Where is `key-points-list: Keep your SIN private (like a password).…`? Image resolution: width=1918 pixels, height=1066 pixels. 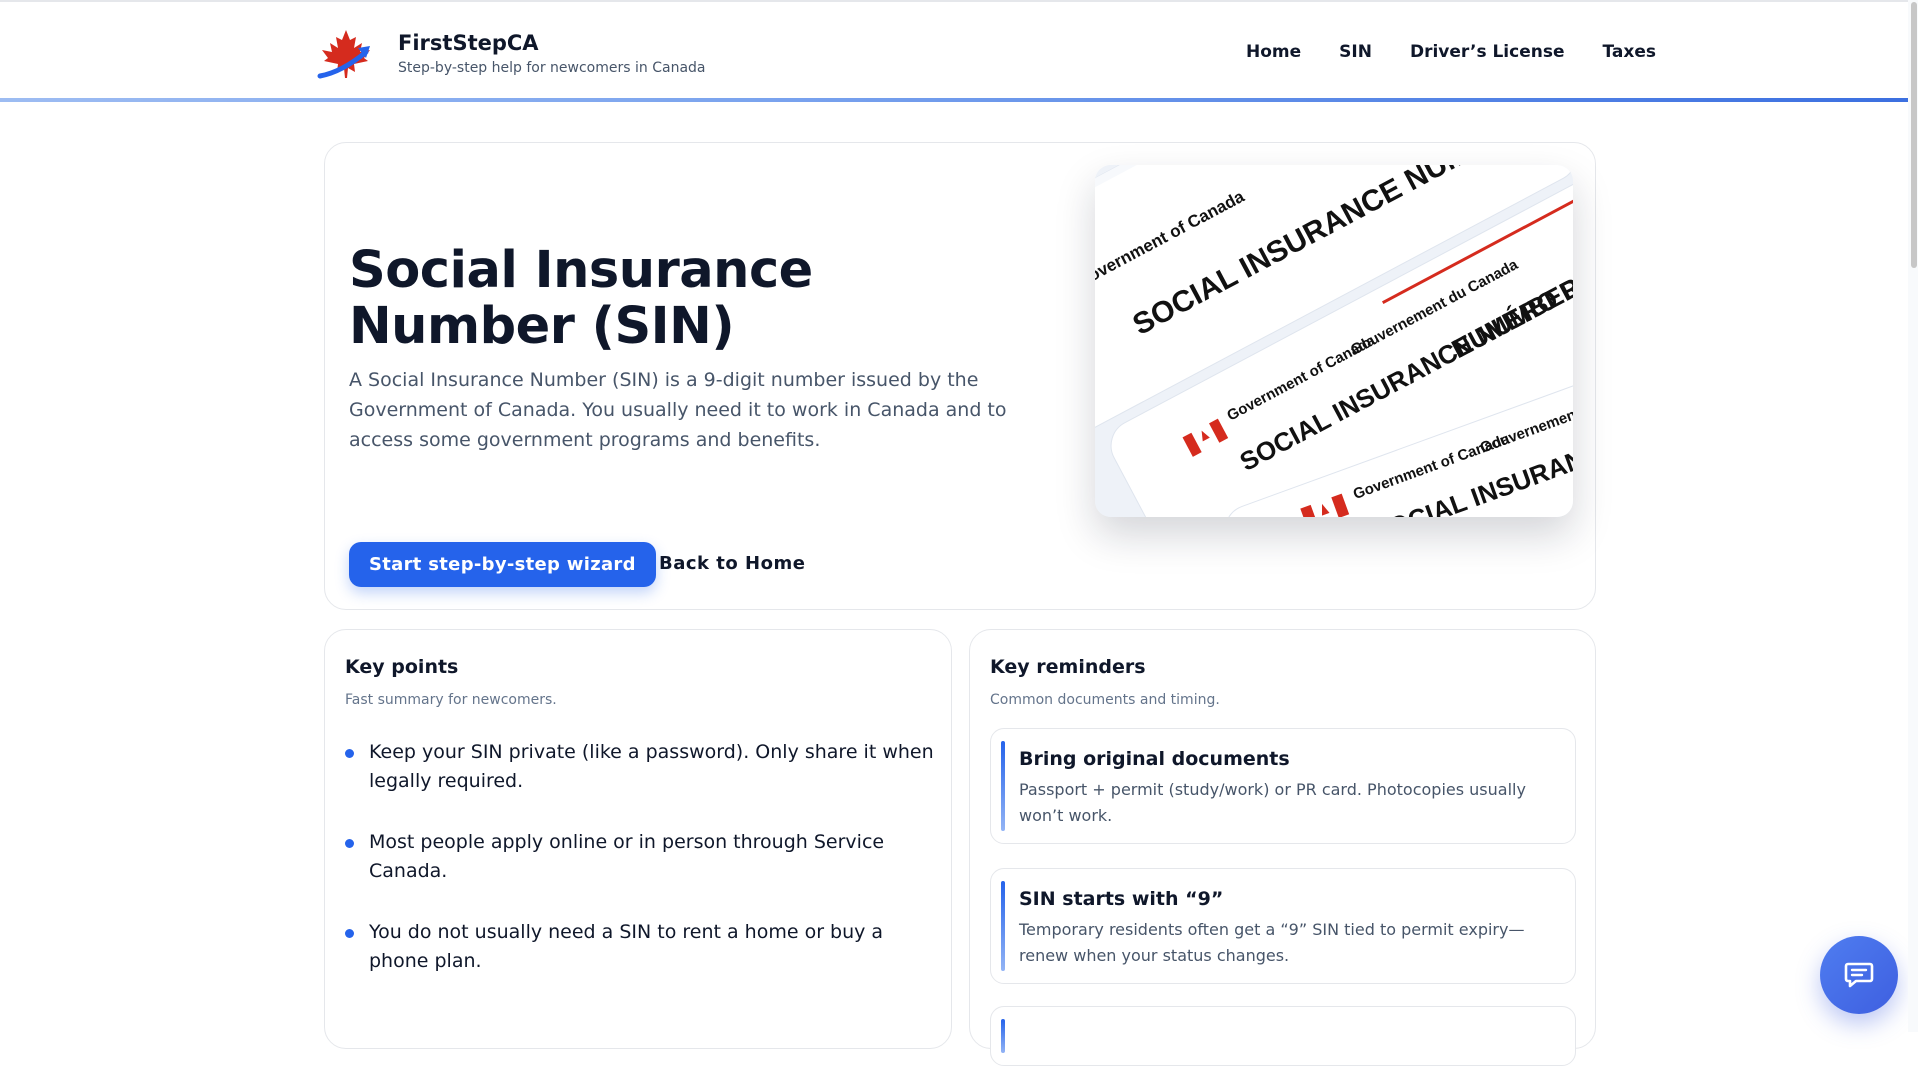
key-points-list: Keep your SIN private (like a password).… is located at coordinates (640, 873).